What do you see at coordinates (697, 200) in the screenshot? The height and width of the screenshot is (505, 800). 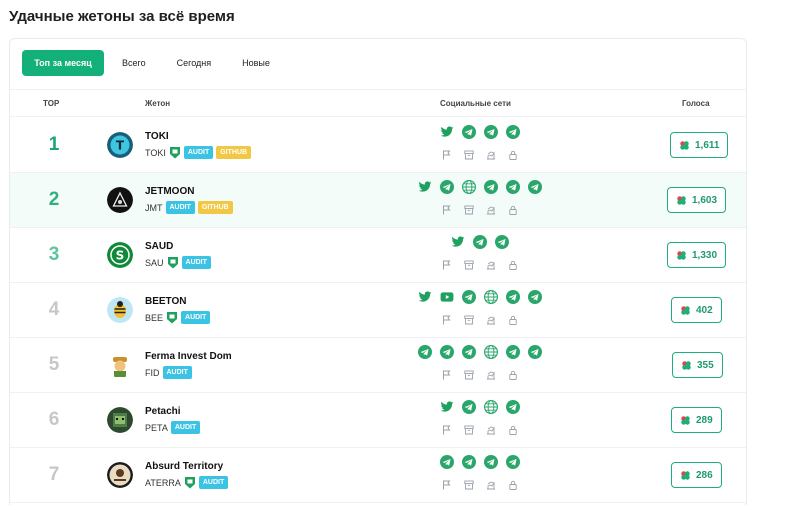 I see `vote-button: 1,603` at bounding box center [697, 200].